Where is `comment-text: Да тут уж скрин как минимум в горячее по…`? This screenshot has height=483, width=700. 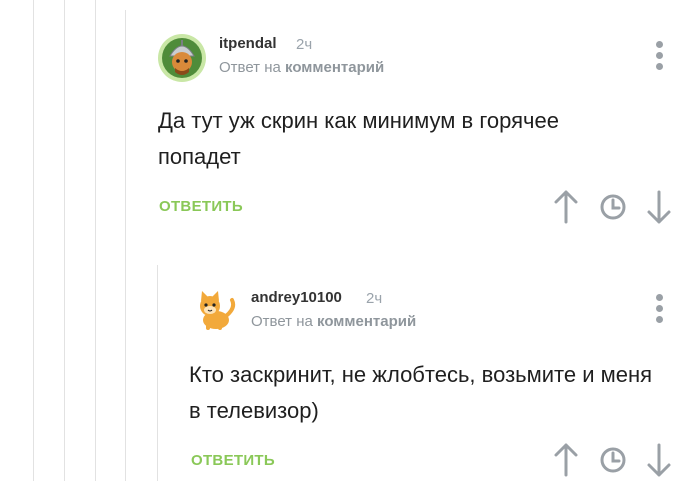 comment-text: Да тут уж скрин как минимум в горячее по… is located at coordinates (358, 138).